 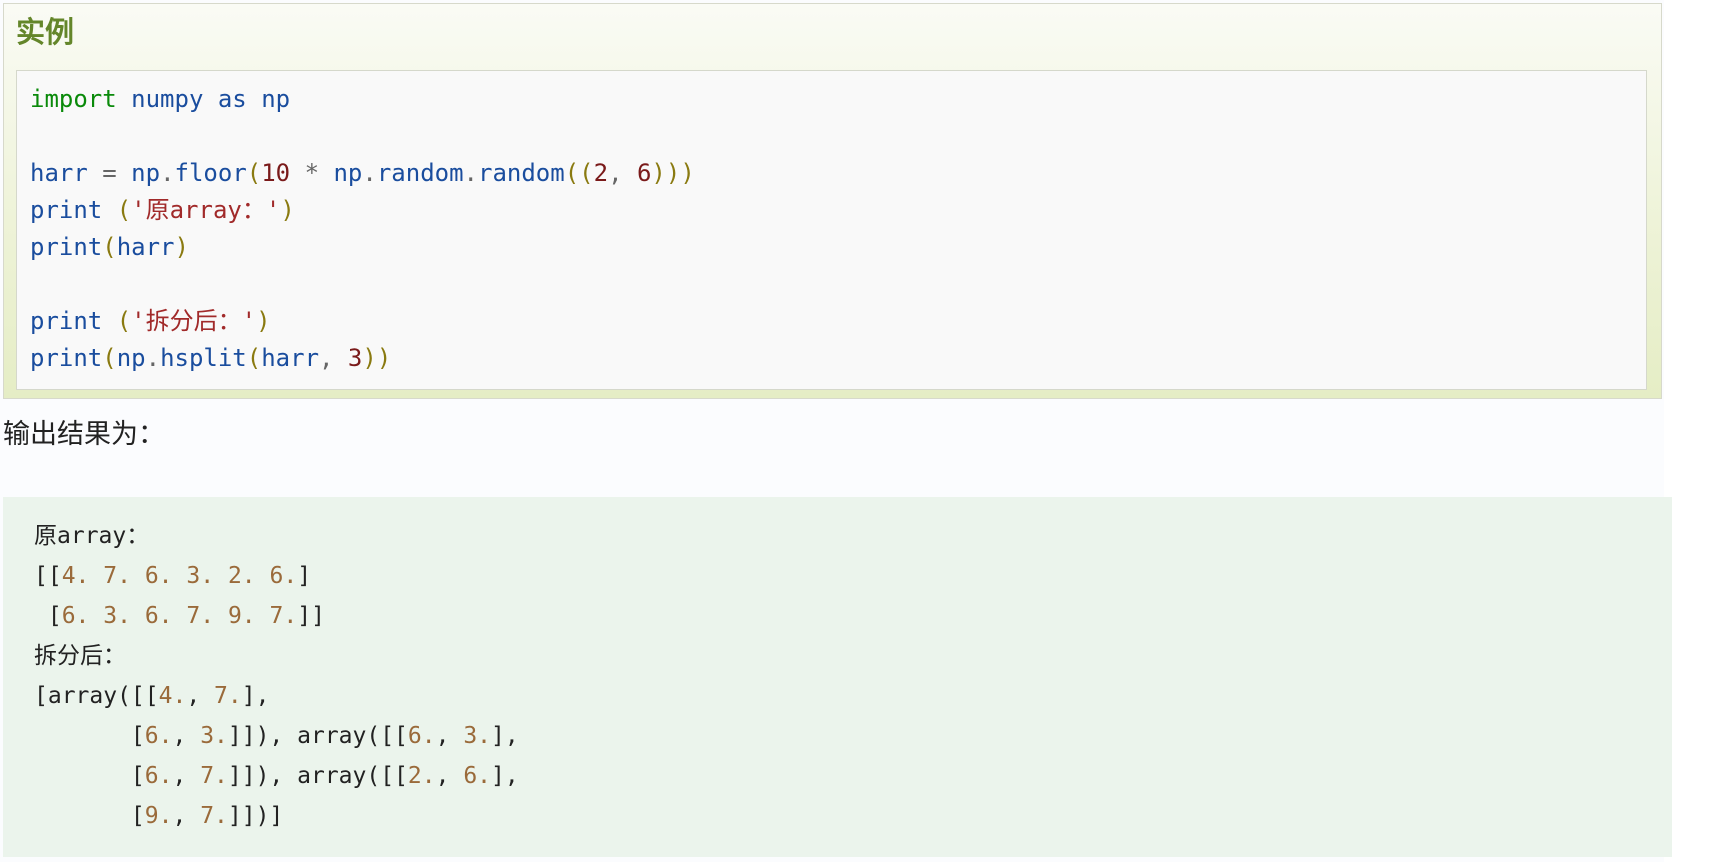 I want to click on code-token: 2, so click(x=601, y=173).